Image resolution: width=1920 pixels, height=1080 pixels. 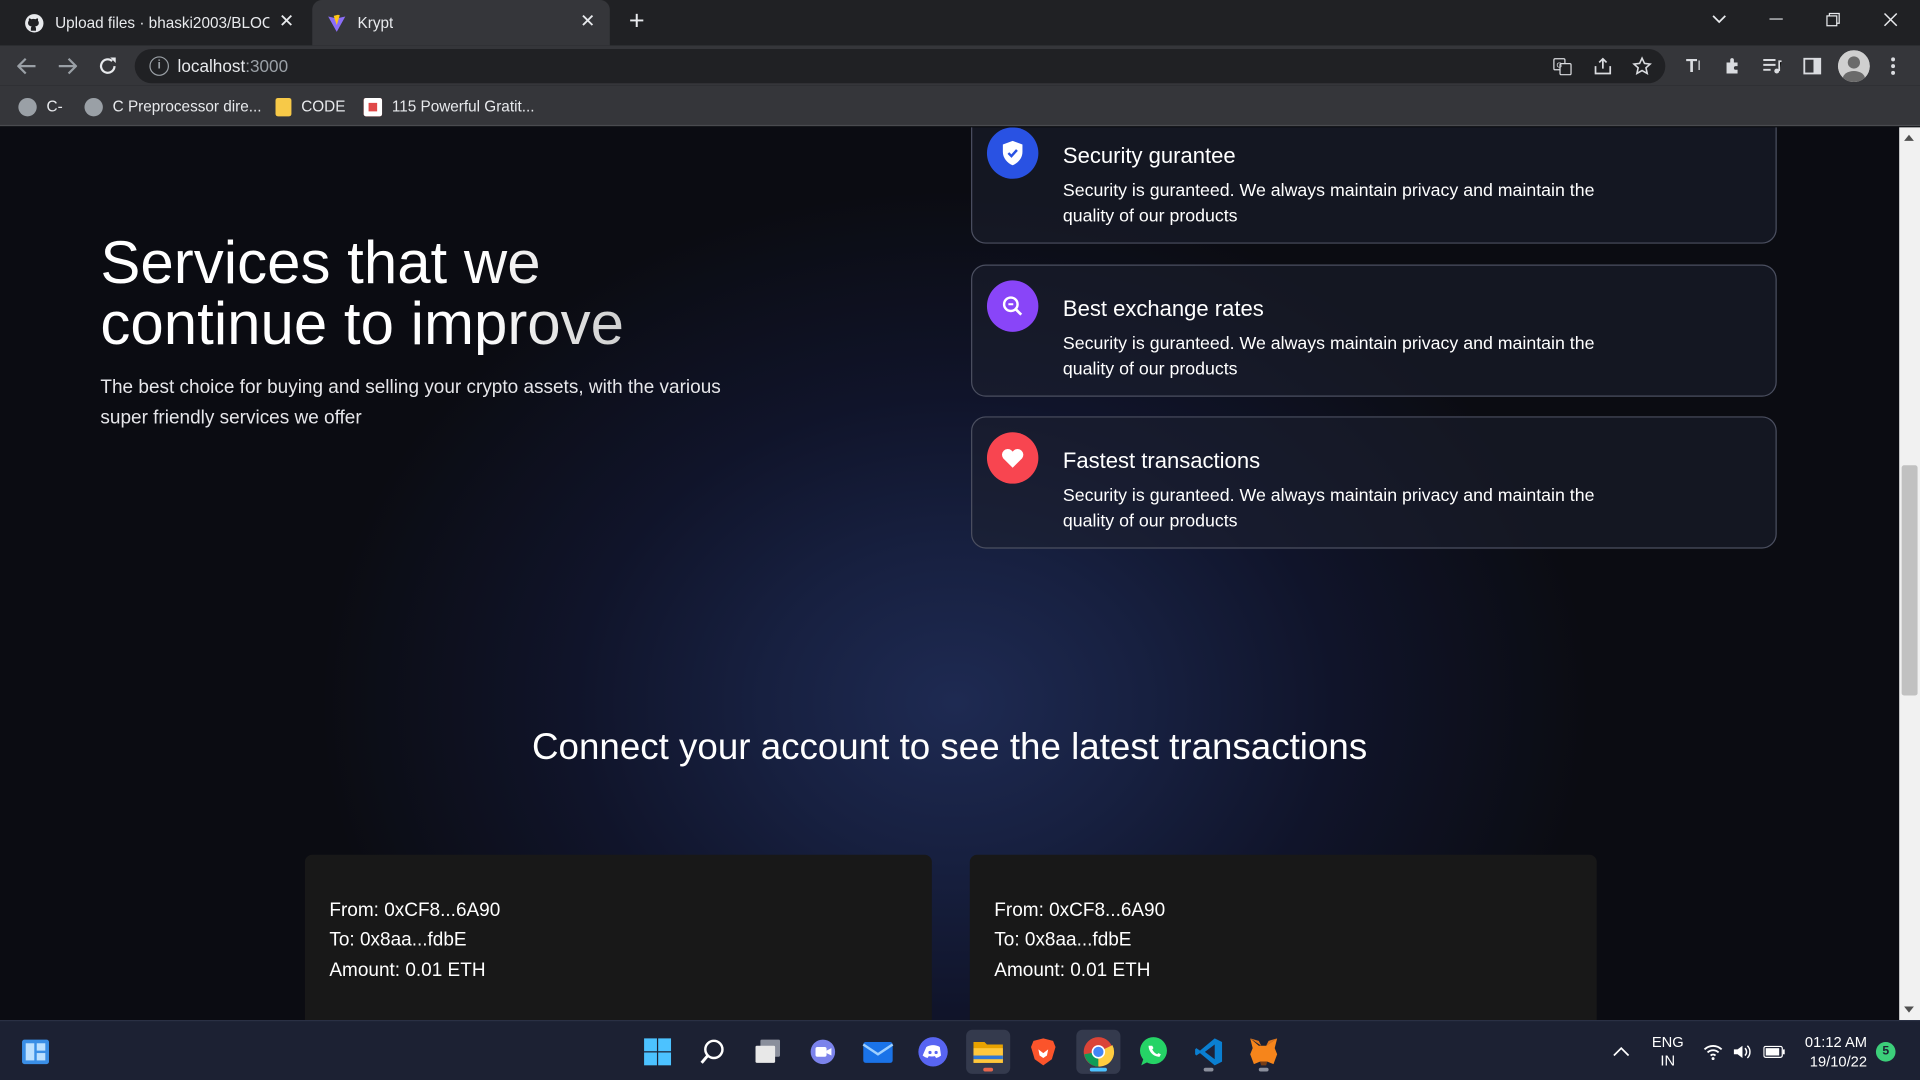 I want to click on menu-kebab-icon, so click(x=1893, y=66).